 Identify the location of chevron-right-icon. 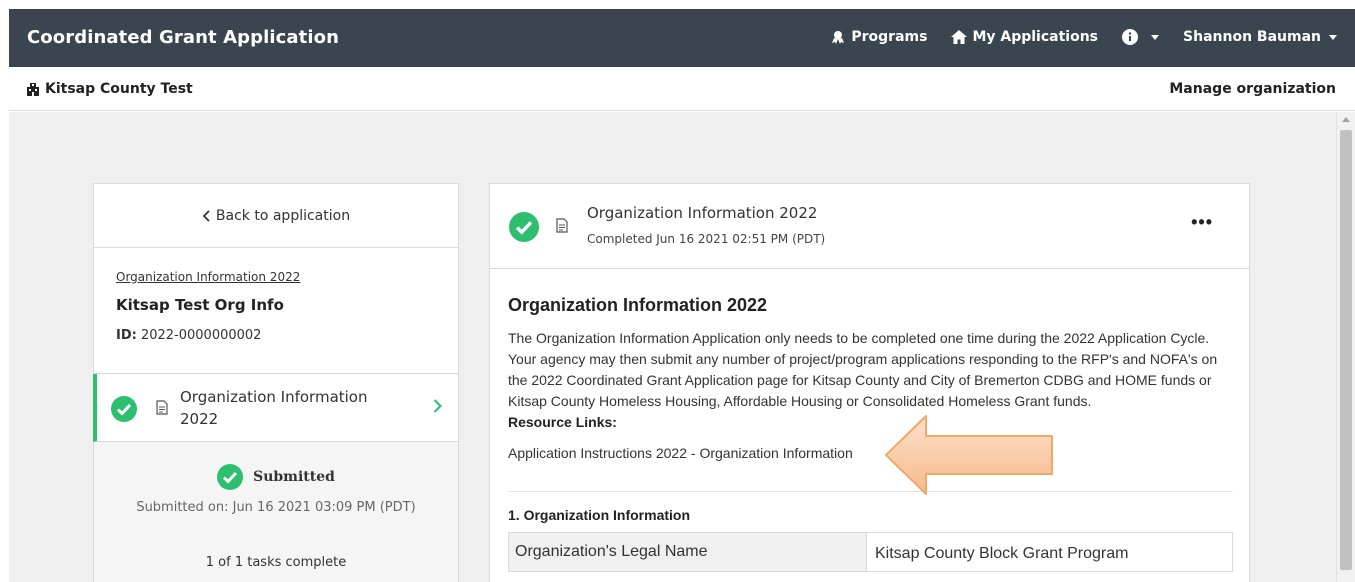
(437, 406).